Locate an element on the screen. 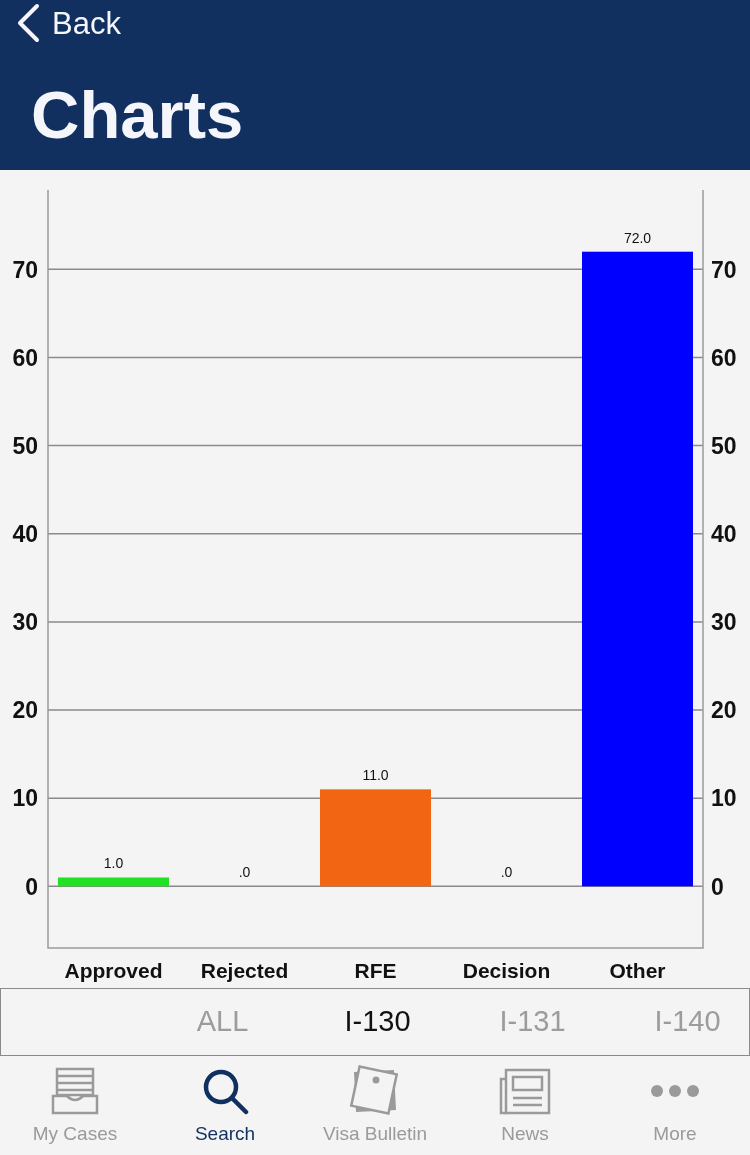 This screenshot has height=1155, width=750. inbox-tray-icon is located at coordinates (75, 1091).